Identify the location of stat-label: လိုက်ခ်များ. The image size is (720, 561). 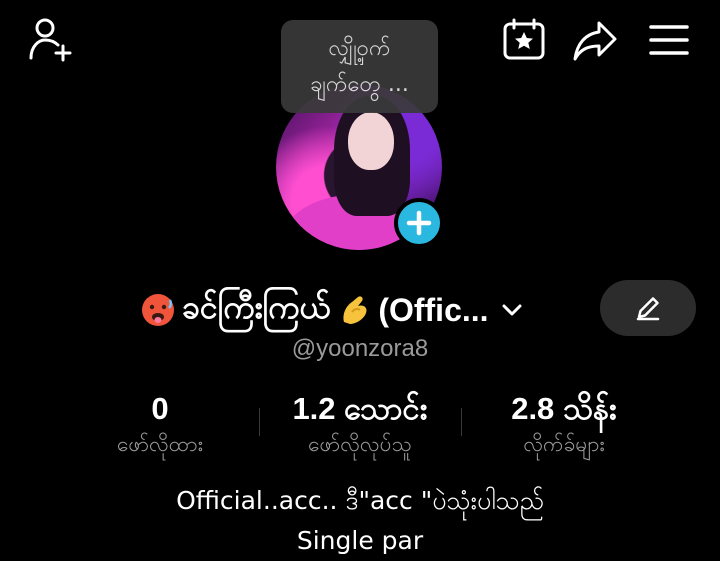
(564, 444).